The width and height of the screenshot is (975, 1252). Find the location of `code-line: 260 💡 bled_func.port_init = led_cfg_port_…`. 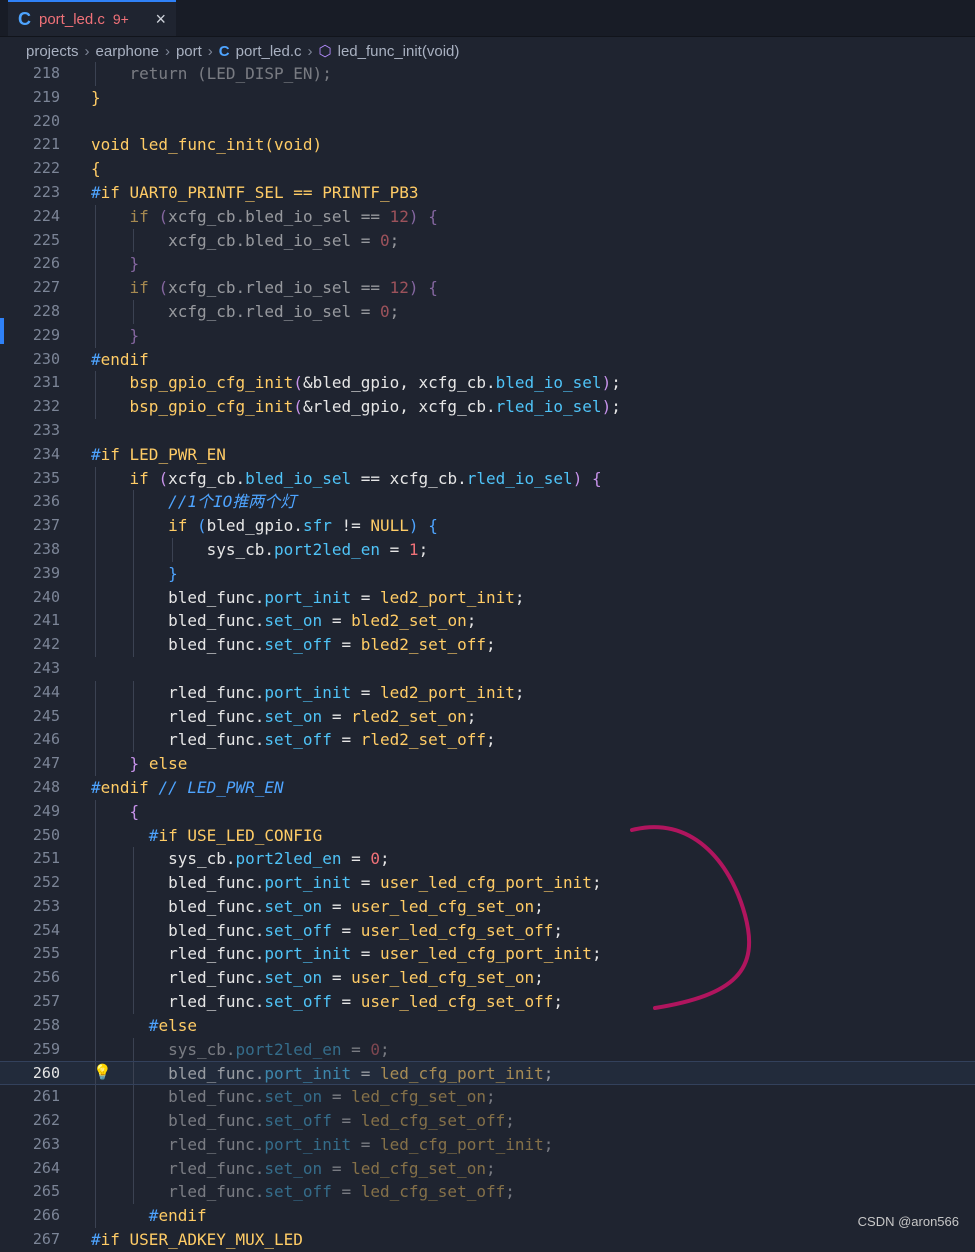

code-line: 260 💡 bled_func.port_init = led_cfg_port_… is located at coordinates (487, 1073).